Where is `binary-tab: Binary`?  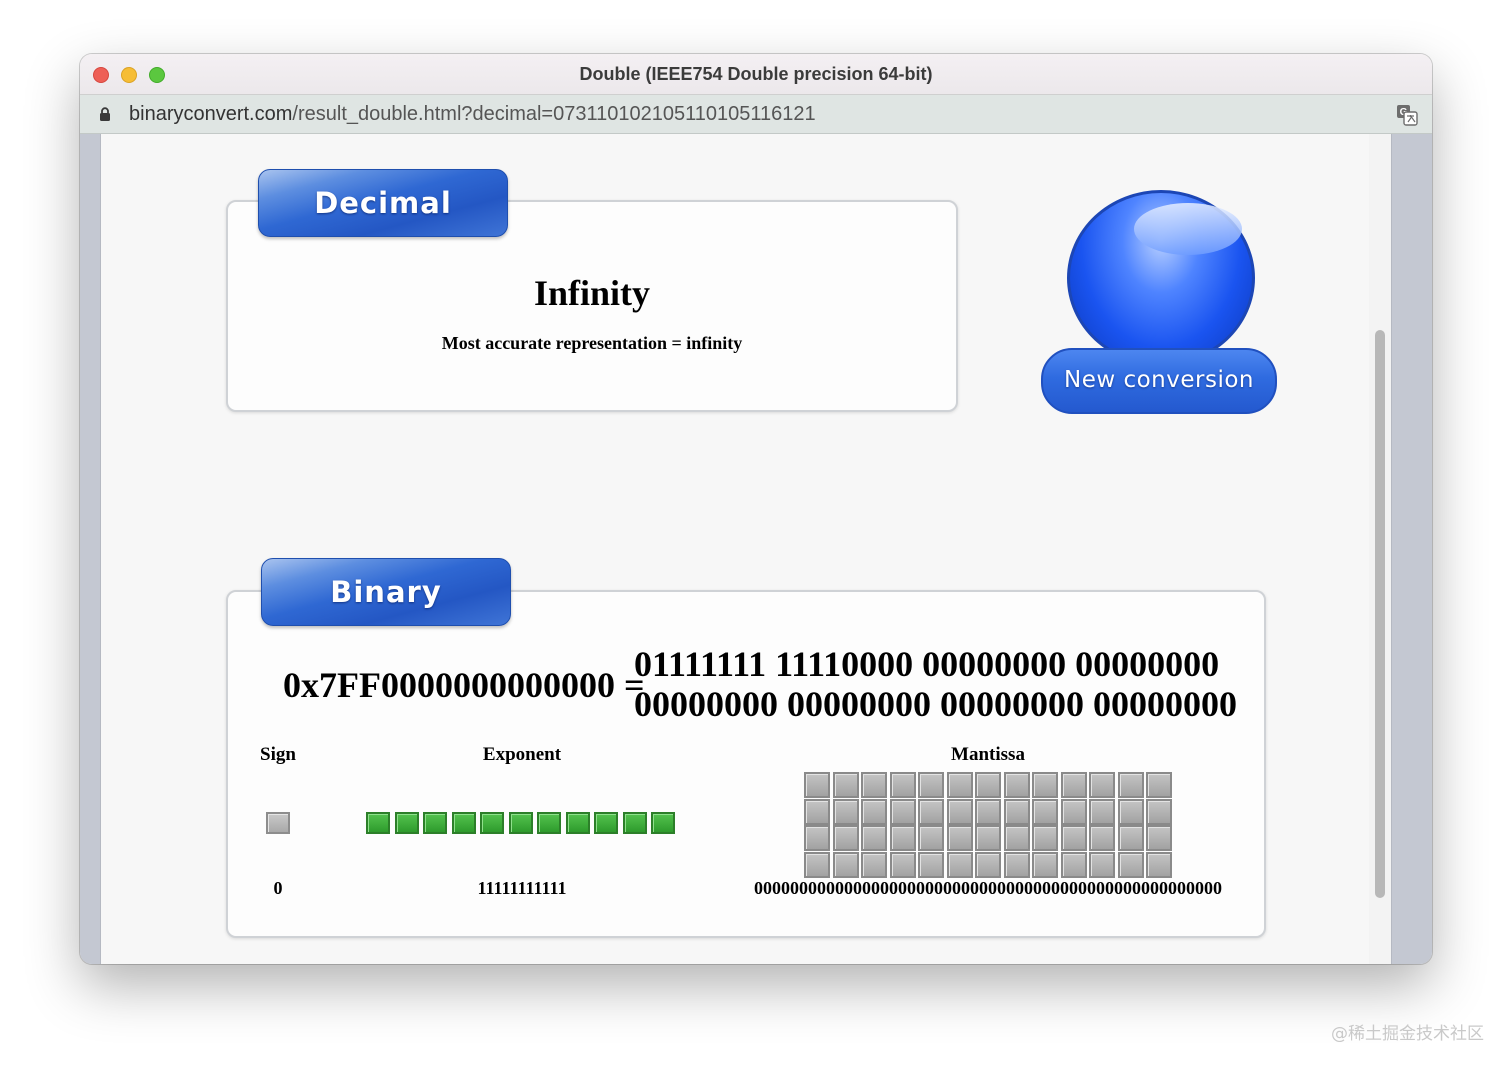 binary-tab: Binary is located at coordinates (386, 592).